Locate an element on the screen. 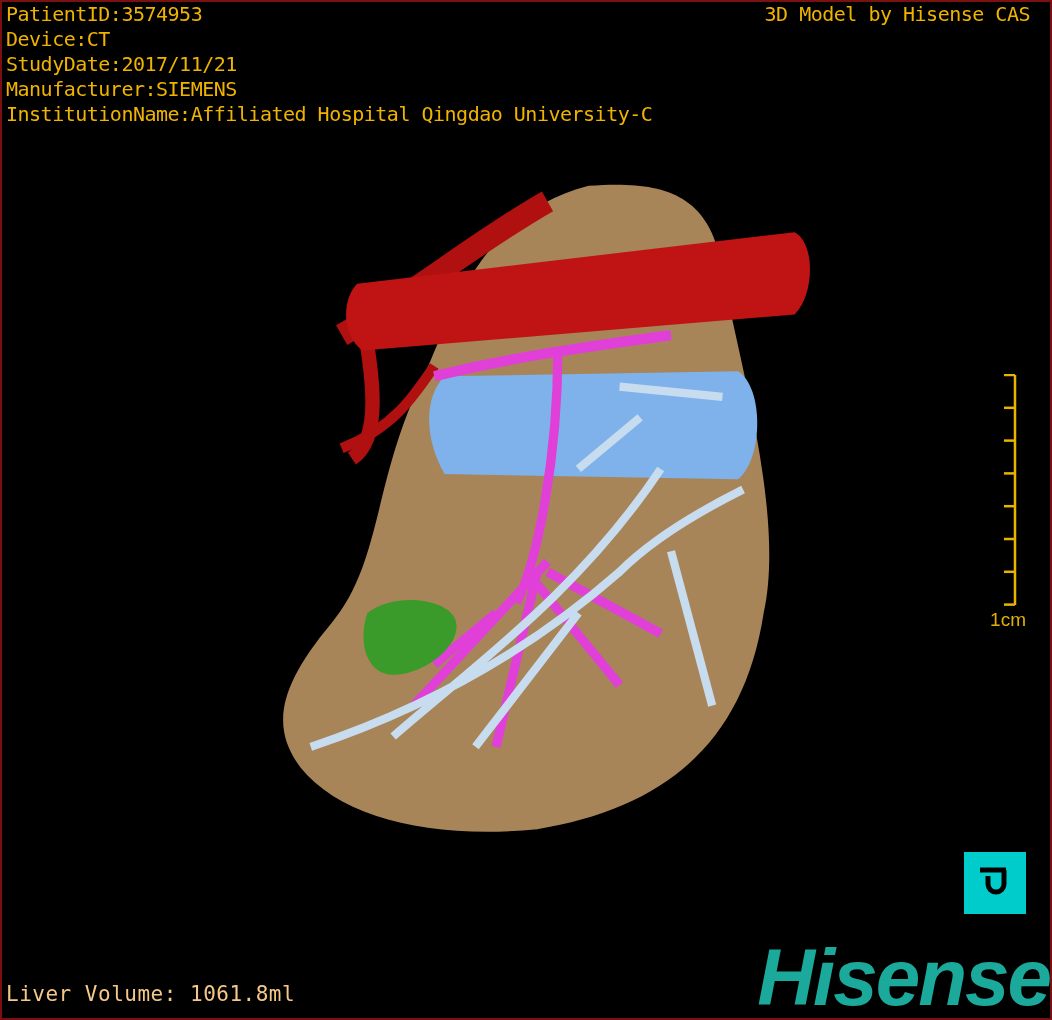 The image size is (1052, 1020). projection-button is located at coordinates (995, 883).